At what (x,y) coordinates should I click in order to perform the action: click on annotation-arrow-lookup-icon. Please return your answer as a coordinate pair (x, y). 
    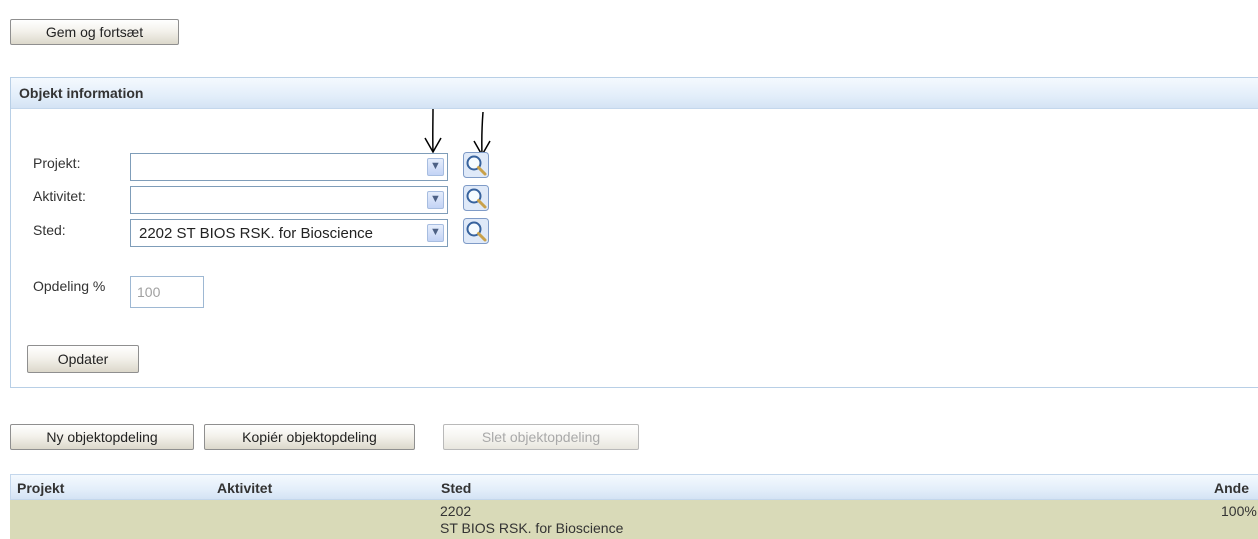
    Looking at the image, I should click on (482, 134).